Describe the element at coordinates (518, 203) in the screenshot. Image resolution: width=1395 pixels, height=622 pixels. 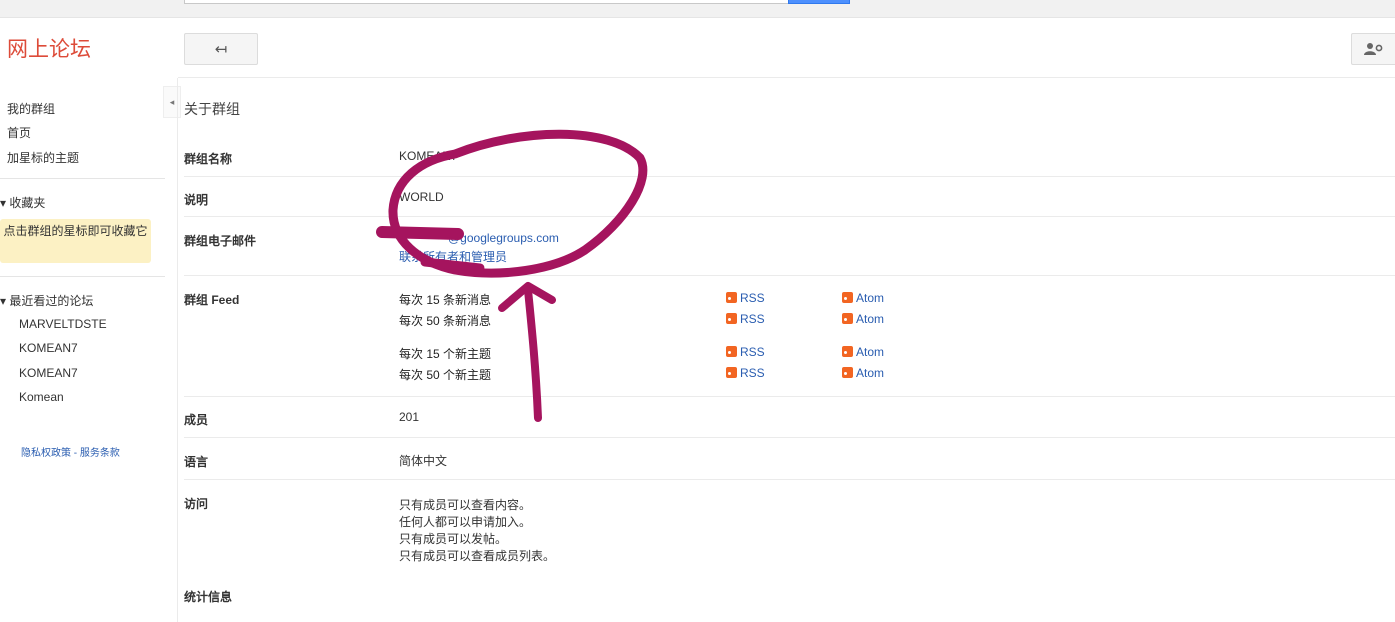
I see `annotation-circle` at that location.